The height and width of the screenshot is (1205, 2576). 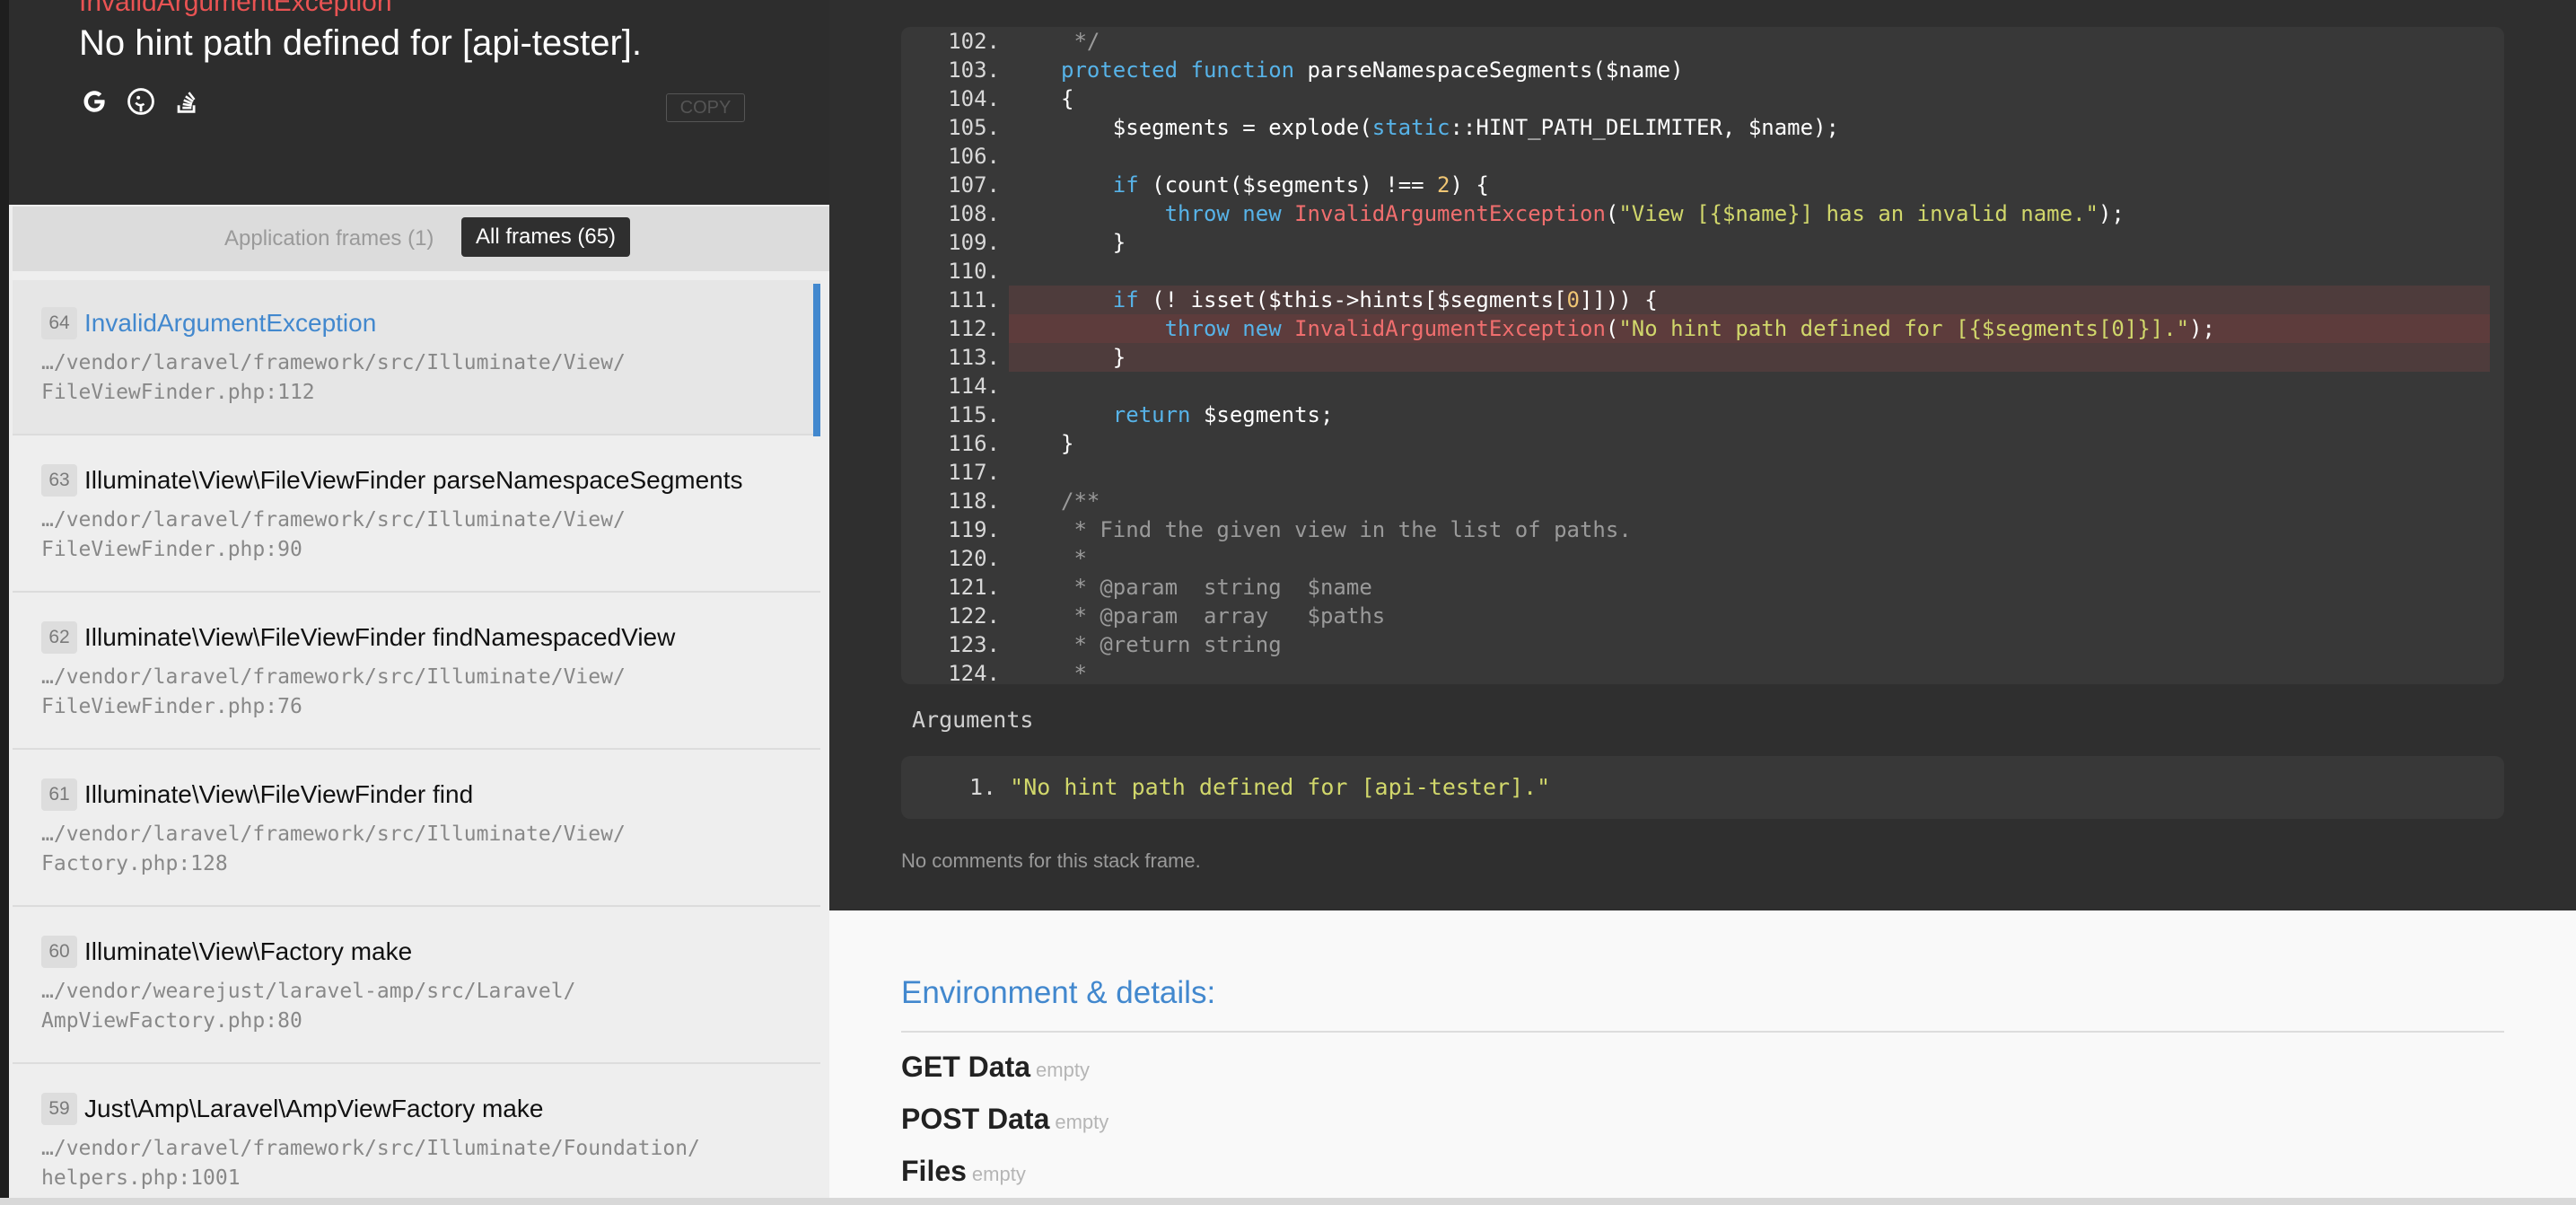 I want to click on line-number: 103., so click(x=974, y=70).